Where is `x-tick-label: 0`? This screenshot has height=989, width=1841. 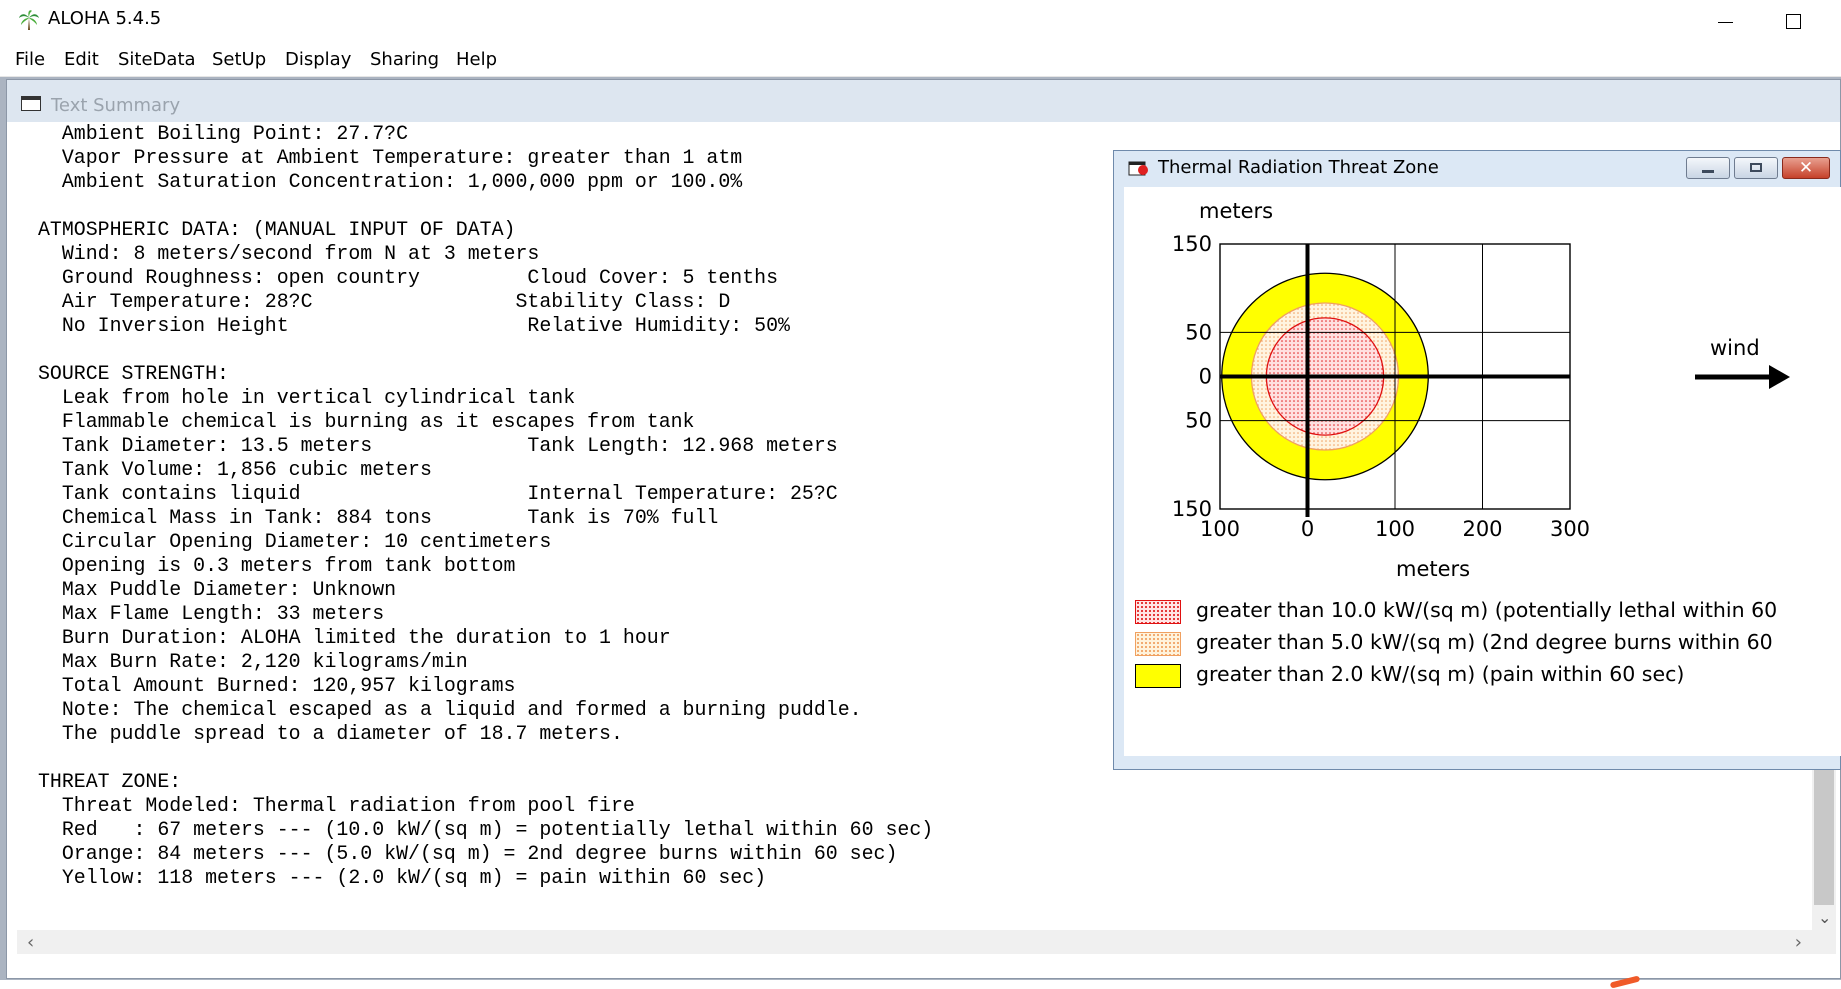 x-tick-label: 0 is located at coordinates (1307, 529).